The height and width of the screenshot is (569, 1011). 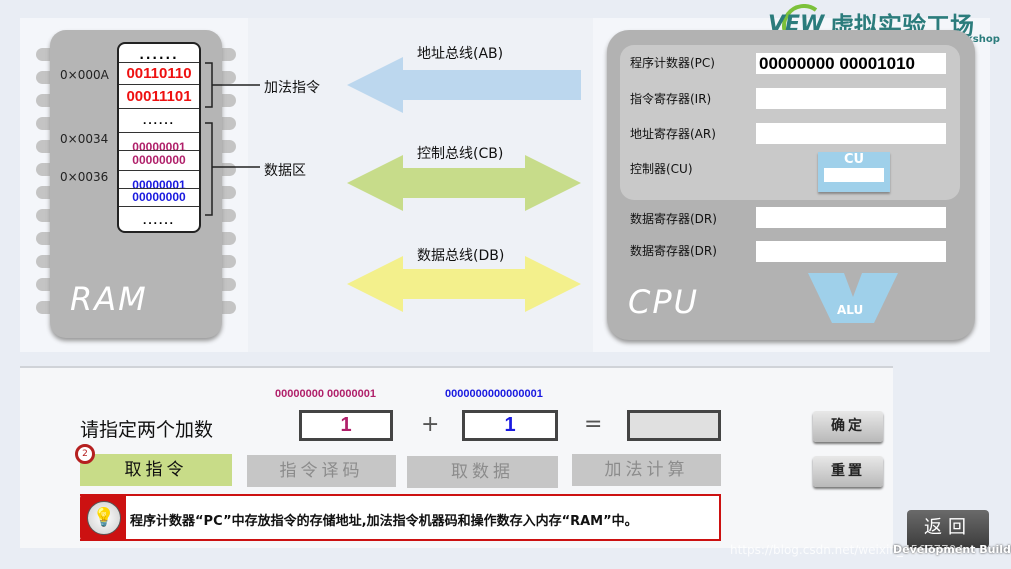 I want to click on step-fetch-instruction-button: 取指令, so click(x=156, y=470).